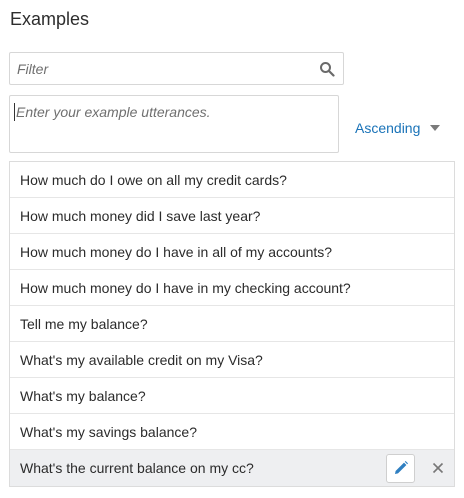  What do you see at coordinates (137, 468) in the screenshot?
I see `example-text: What's the current balance on my cc?` at bounding box center [137, 468].